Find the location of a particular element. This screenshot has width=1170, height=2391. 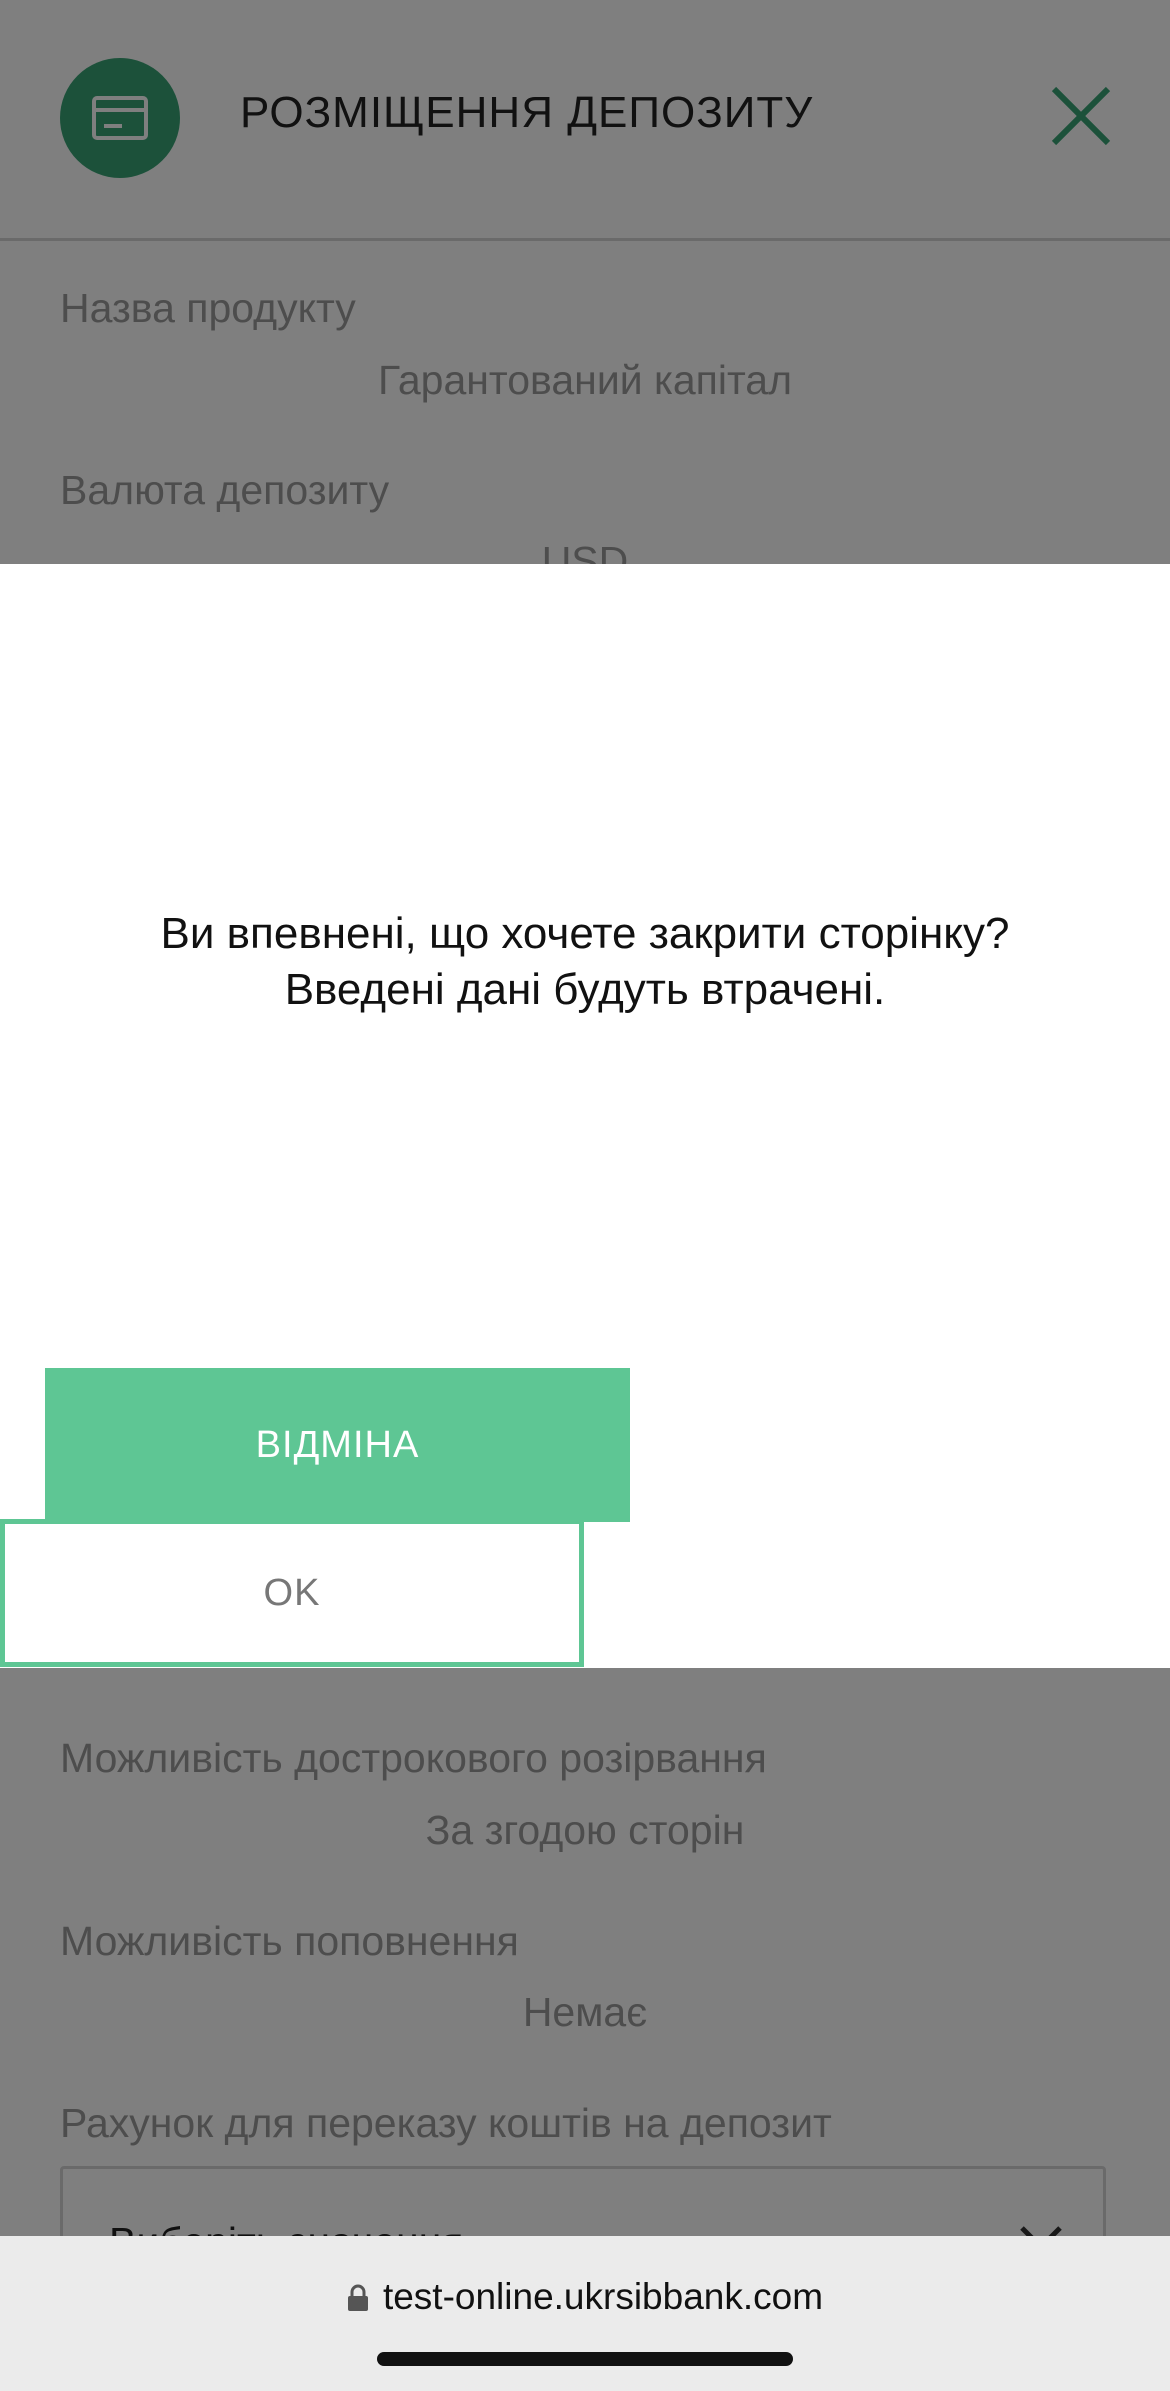

browser-address-bar: test-online.ukrsibbank.com is located at coordinates (585, 2313).